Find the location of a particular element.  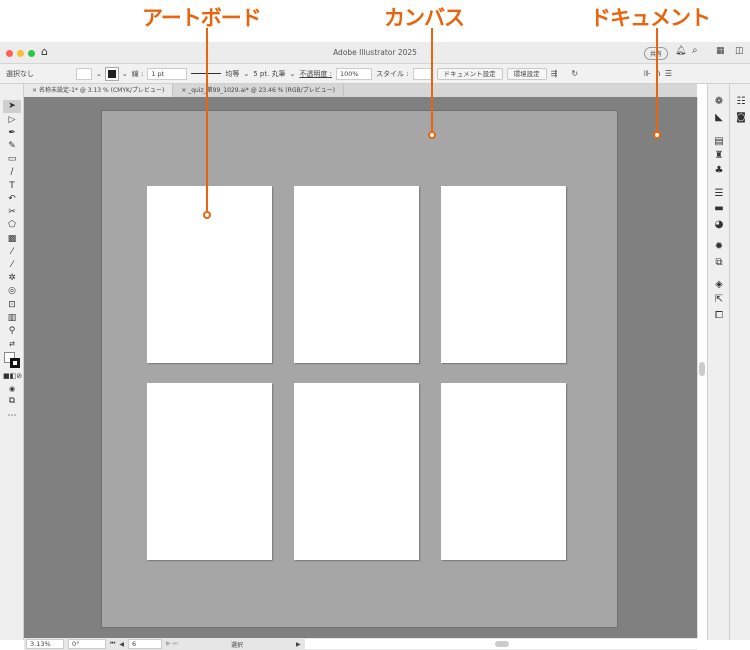

style-swatch is located at coordinates (422, 73).